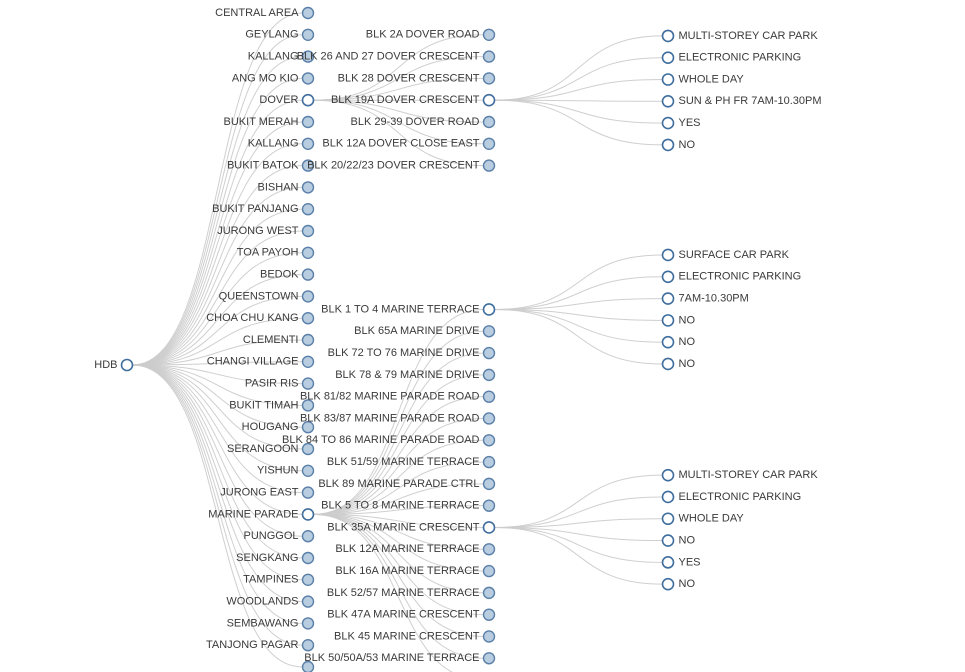  Describe the element at coordinates (668, 123) in the screenshot. I see `node-attr-dover-19a-yes-4-circle` at that location.